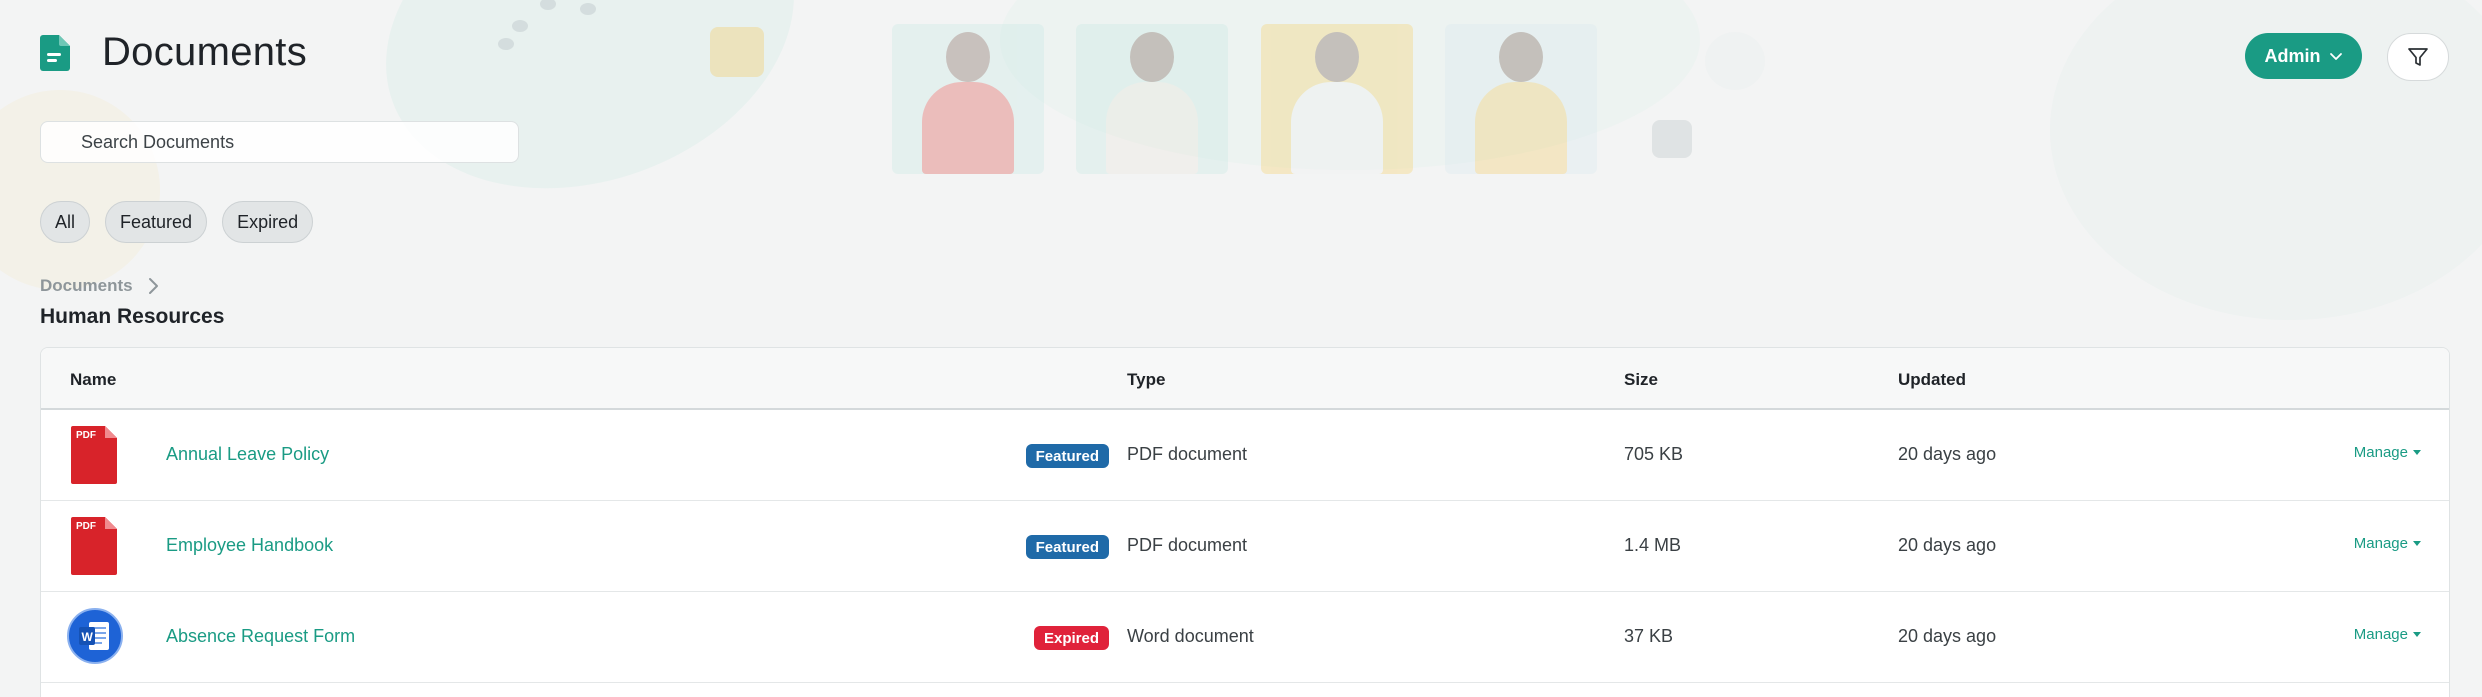 The width and height of the screenshot is (2482, 697). I want to click on page-header: Documents, so click(173, 52).